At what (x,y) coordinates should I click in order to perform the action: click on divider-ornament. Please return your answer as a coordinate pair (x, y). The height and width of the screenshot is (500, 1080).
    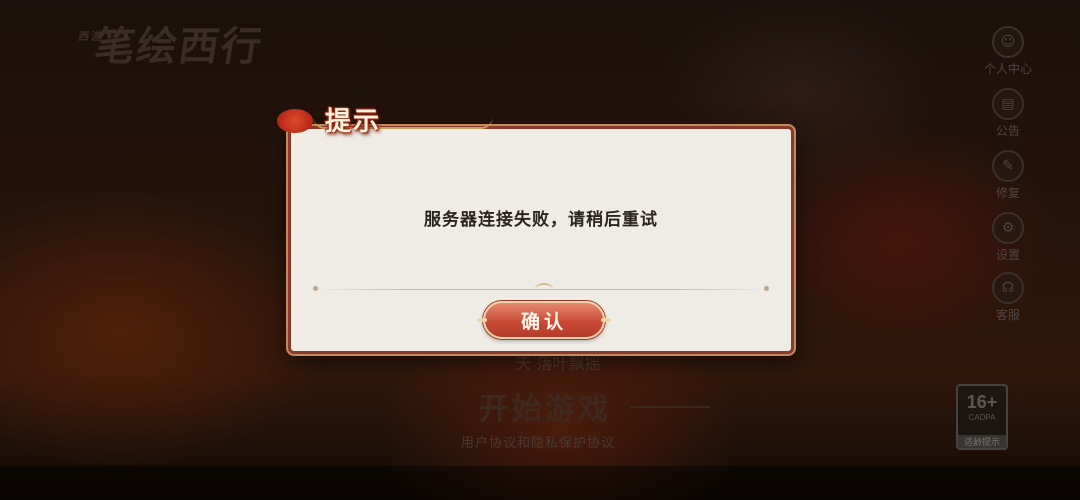
    Looking at the image, I should click on (544, 289).